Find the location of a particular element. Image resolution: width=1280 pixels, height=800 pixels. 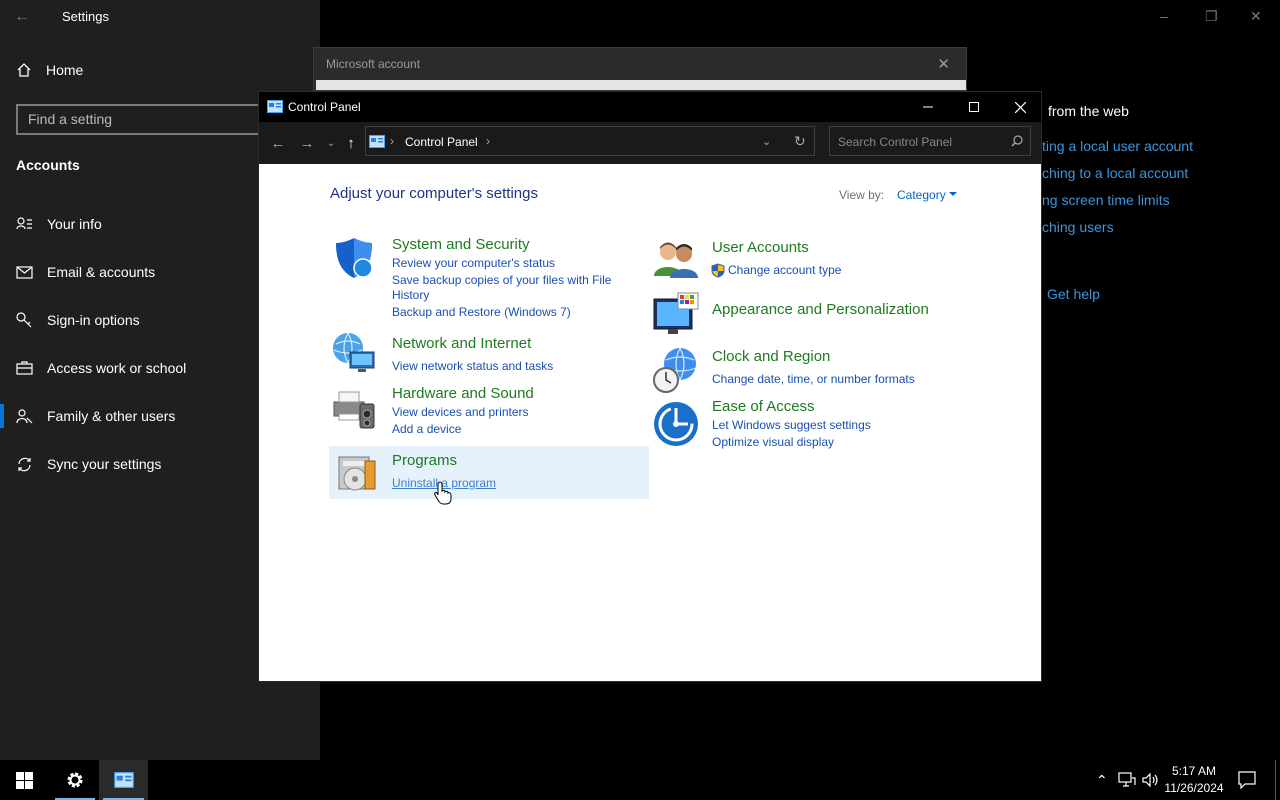

dialog-body-strip is located at coordinates (641, 85).